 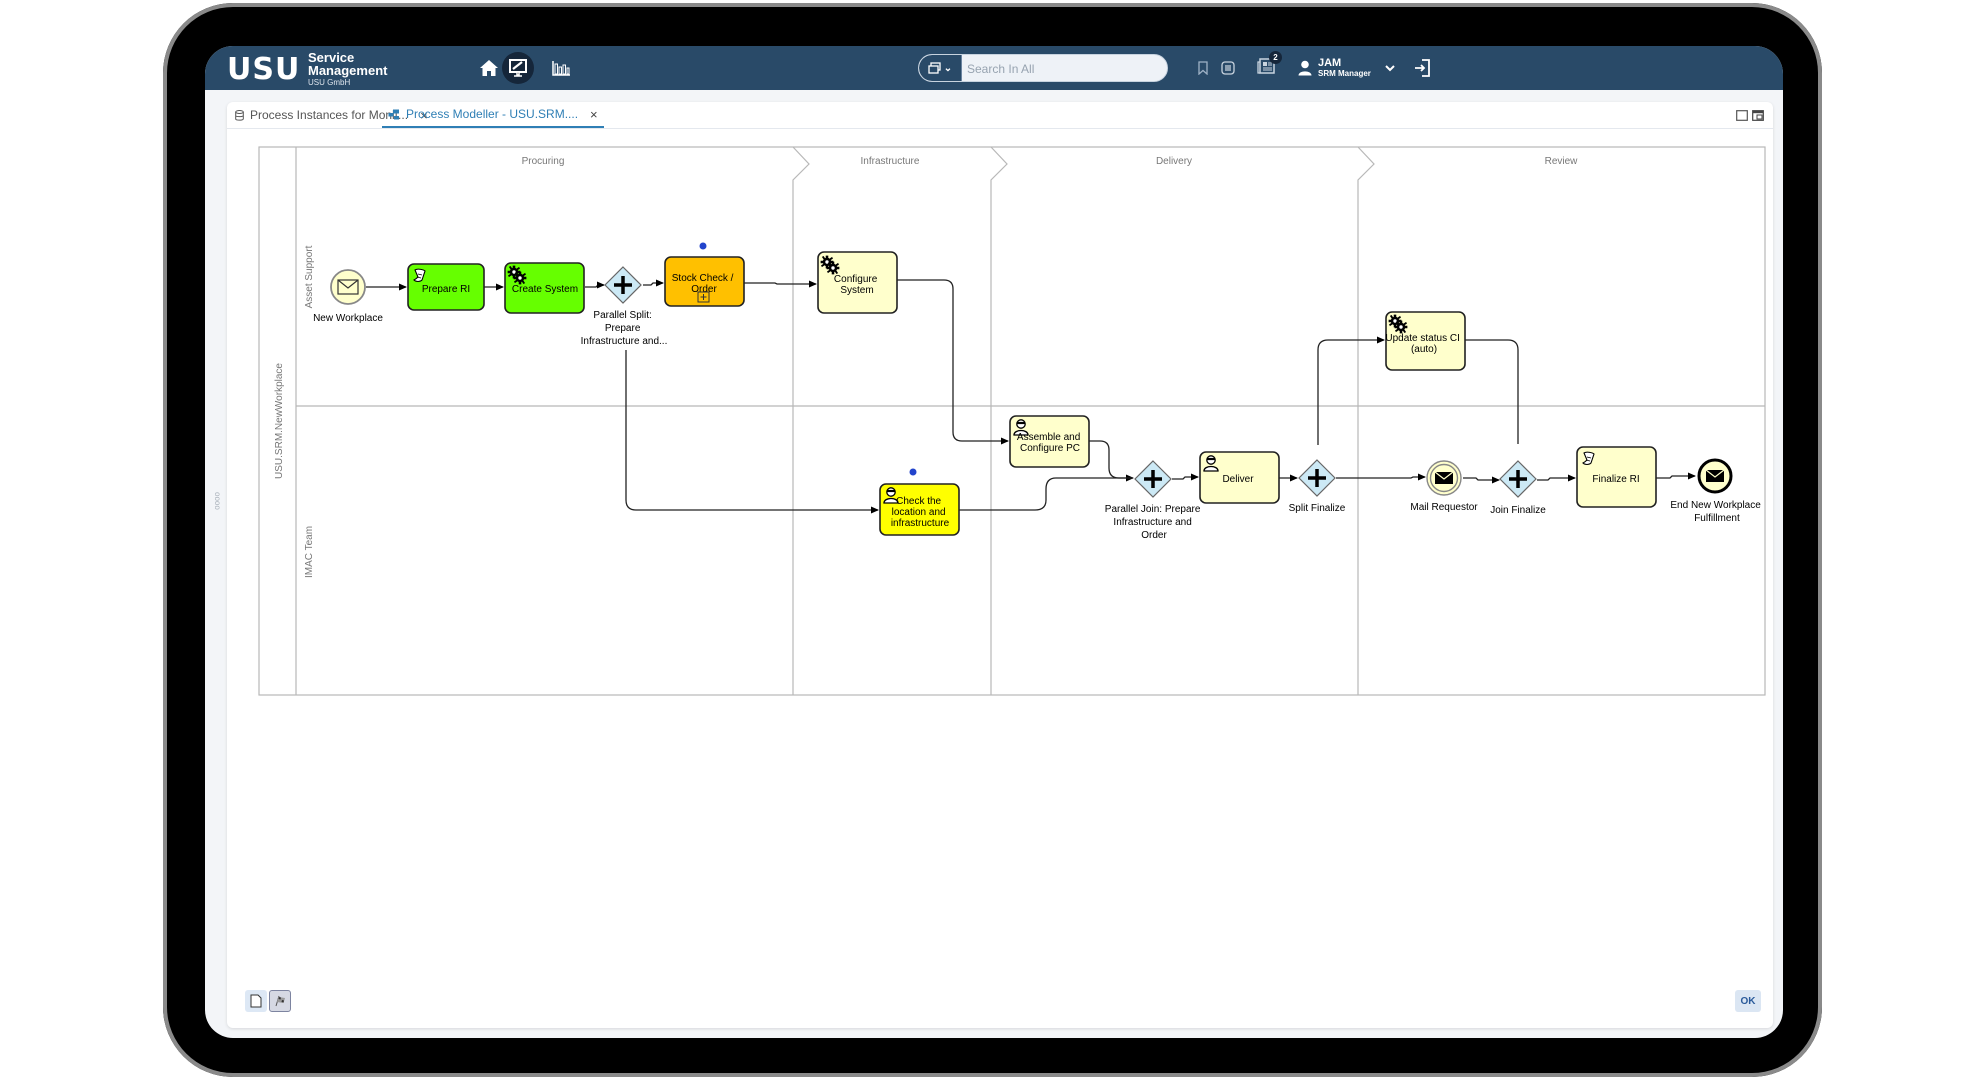 I want to click on task-prepare-ri: Prepare RI, so click(x=446, y=287).